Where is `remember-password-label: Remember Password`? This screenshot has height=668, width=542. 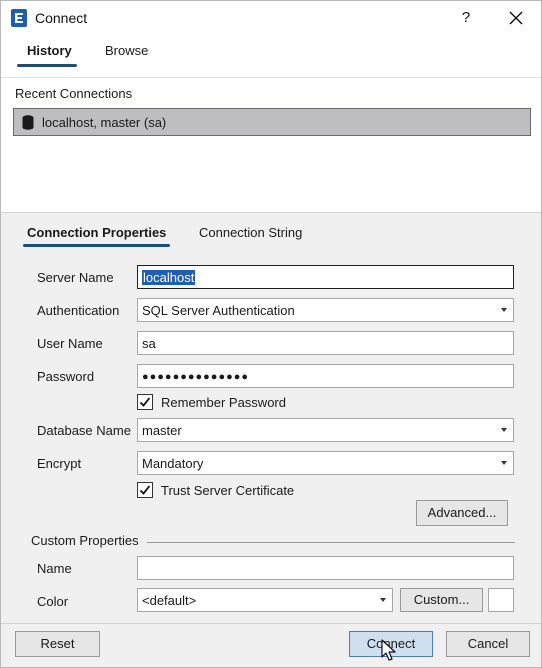 remember-password-label: Remember Password is located at coordinates (223, 402).